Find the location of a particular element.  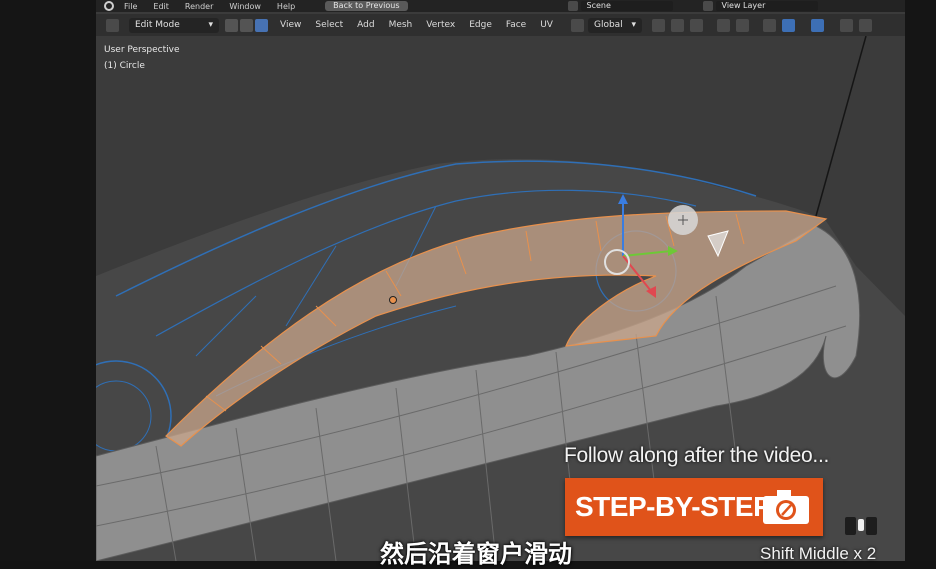

menu-render: Render is located at coordinates (199, 6).